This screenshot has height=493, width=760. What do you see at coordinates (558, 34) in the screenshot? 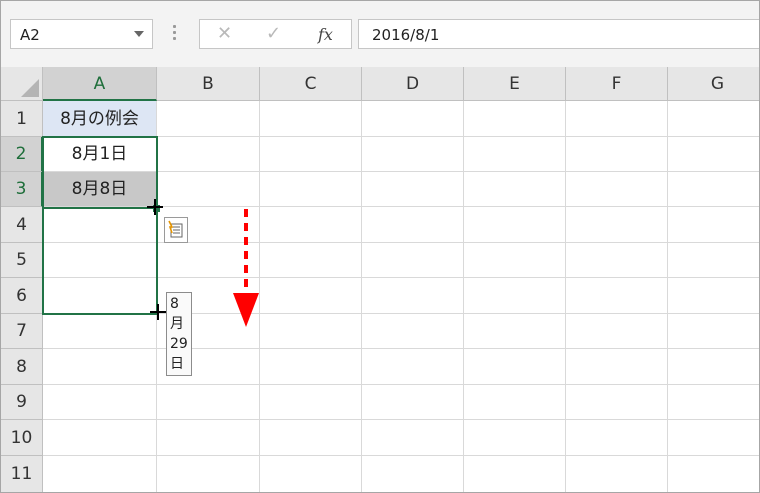
I see `formula-input: 2016/8/1` at bounding box center [558, 34].